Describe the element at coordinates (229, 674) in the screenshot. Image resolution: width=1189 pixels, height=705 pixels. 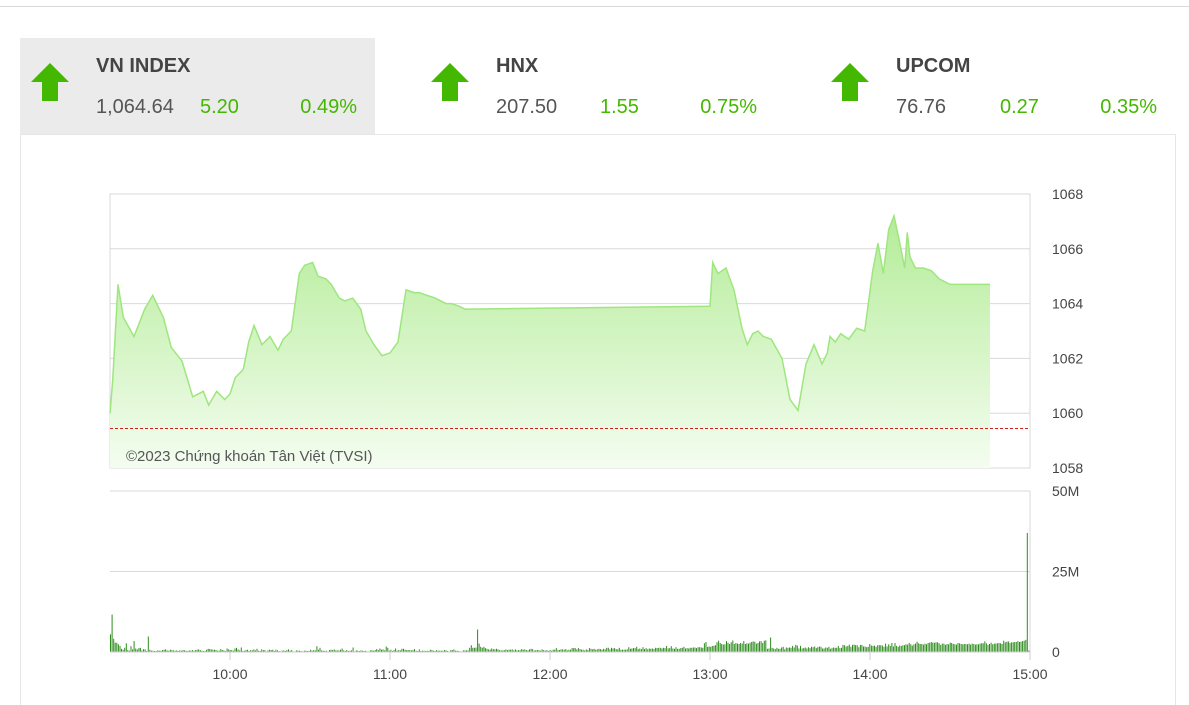
I see `x-tick-label: 10:00` at that location.